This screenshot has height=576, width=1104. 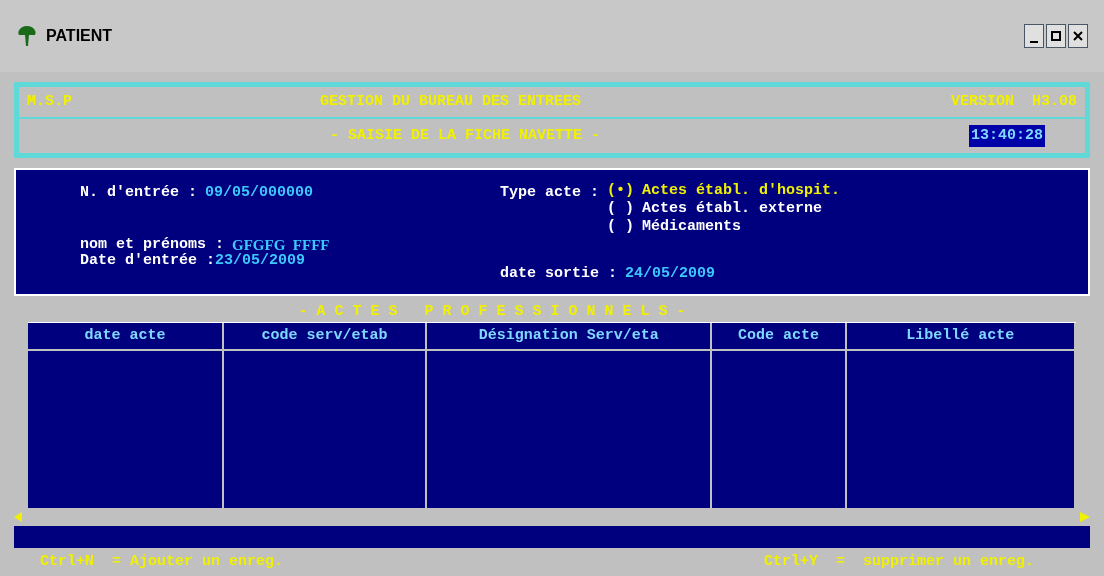 What do you see at coordinates (1013, 101) in the screenshot?
I see `version-label: VERSION H3.08` at bounding box center [1013, 101].